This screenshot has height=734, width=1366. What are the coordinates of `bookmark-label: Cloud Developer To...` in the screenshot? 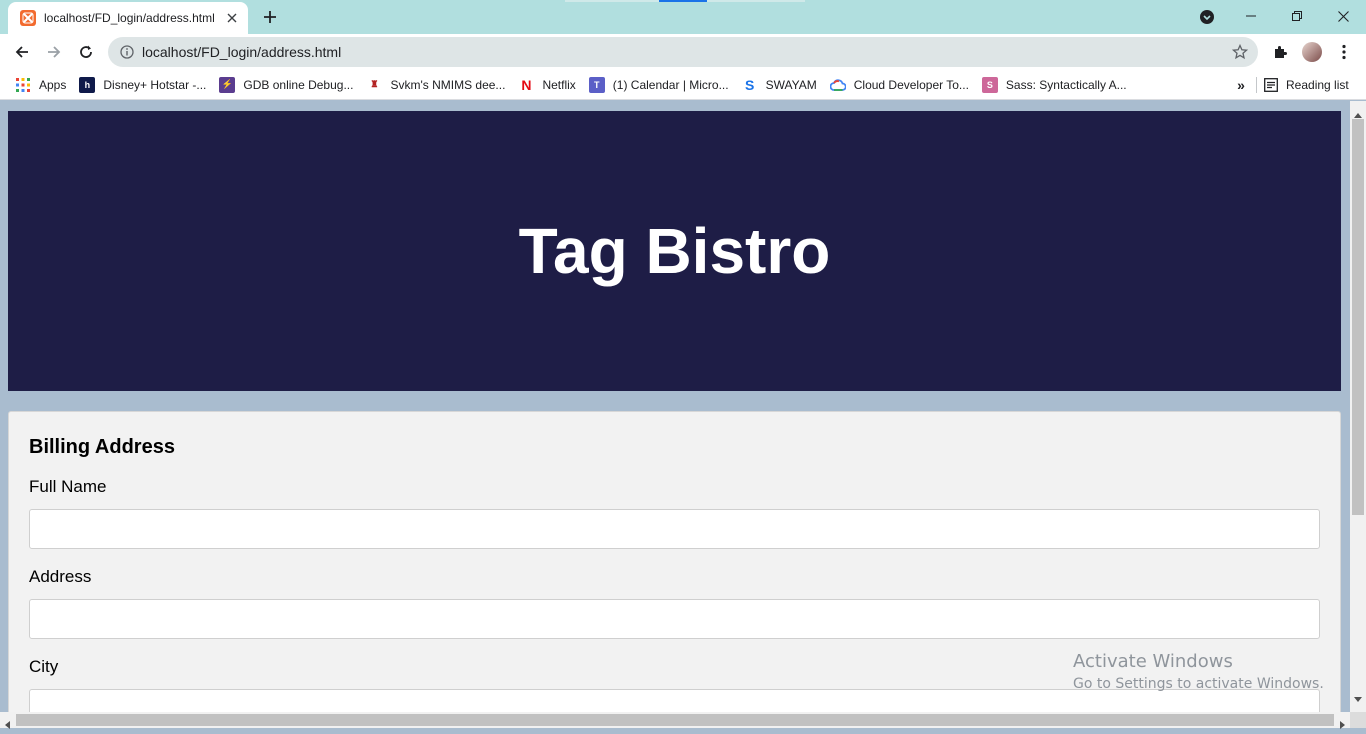 It's located at (911, 84).